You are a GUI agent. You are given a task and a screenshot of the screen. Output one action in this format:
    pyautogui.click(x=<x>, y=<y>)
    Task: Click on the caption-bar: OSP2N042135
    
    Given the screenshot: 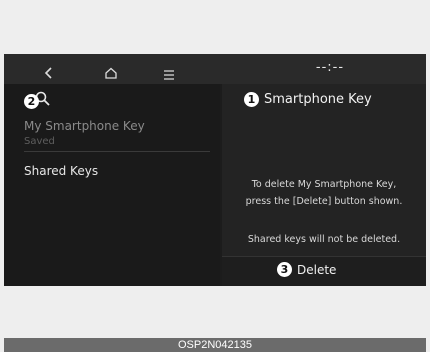 What is the action you would take?
    pyautogui.click(x=215, y=345)
    